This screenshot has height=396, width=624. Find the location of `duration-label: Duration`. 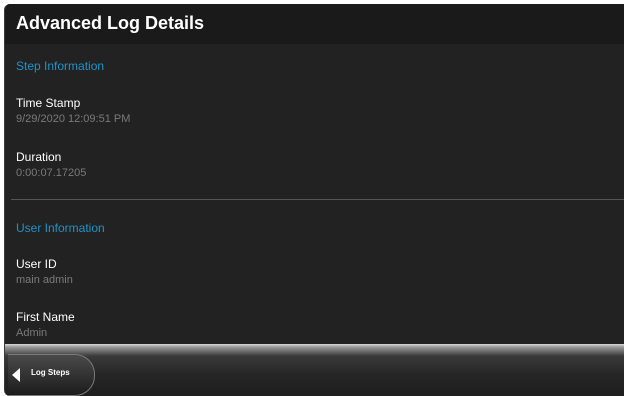

duration-label: Duration is located at coordinates (39, 157).